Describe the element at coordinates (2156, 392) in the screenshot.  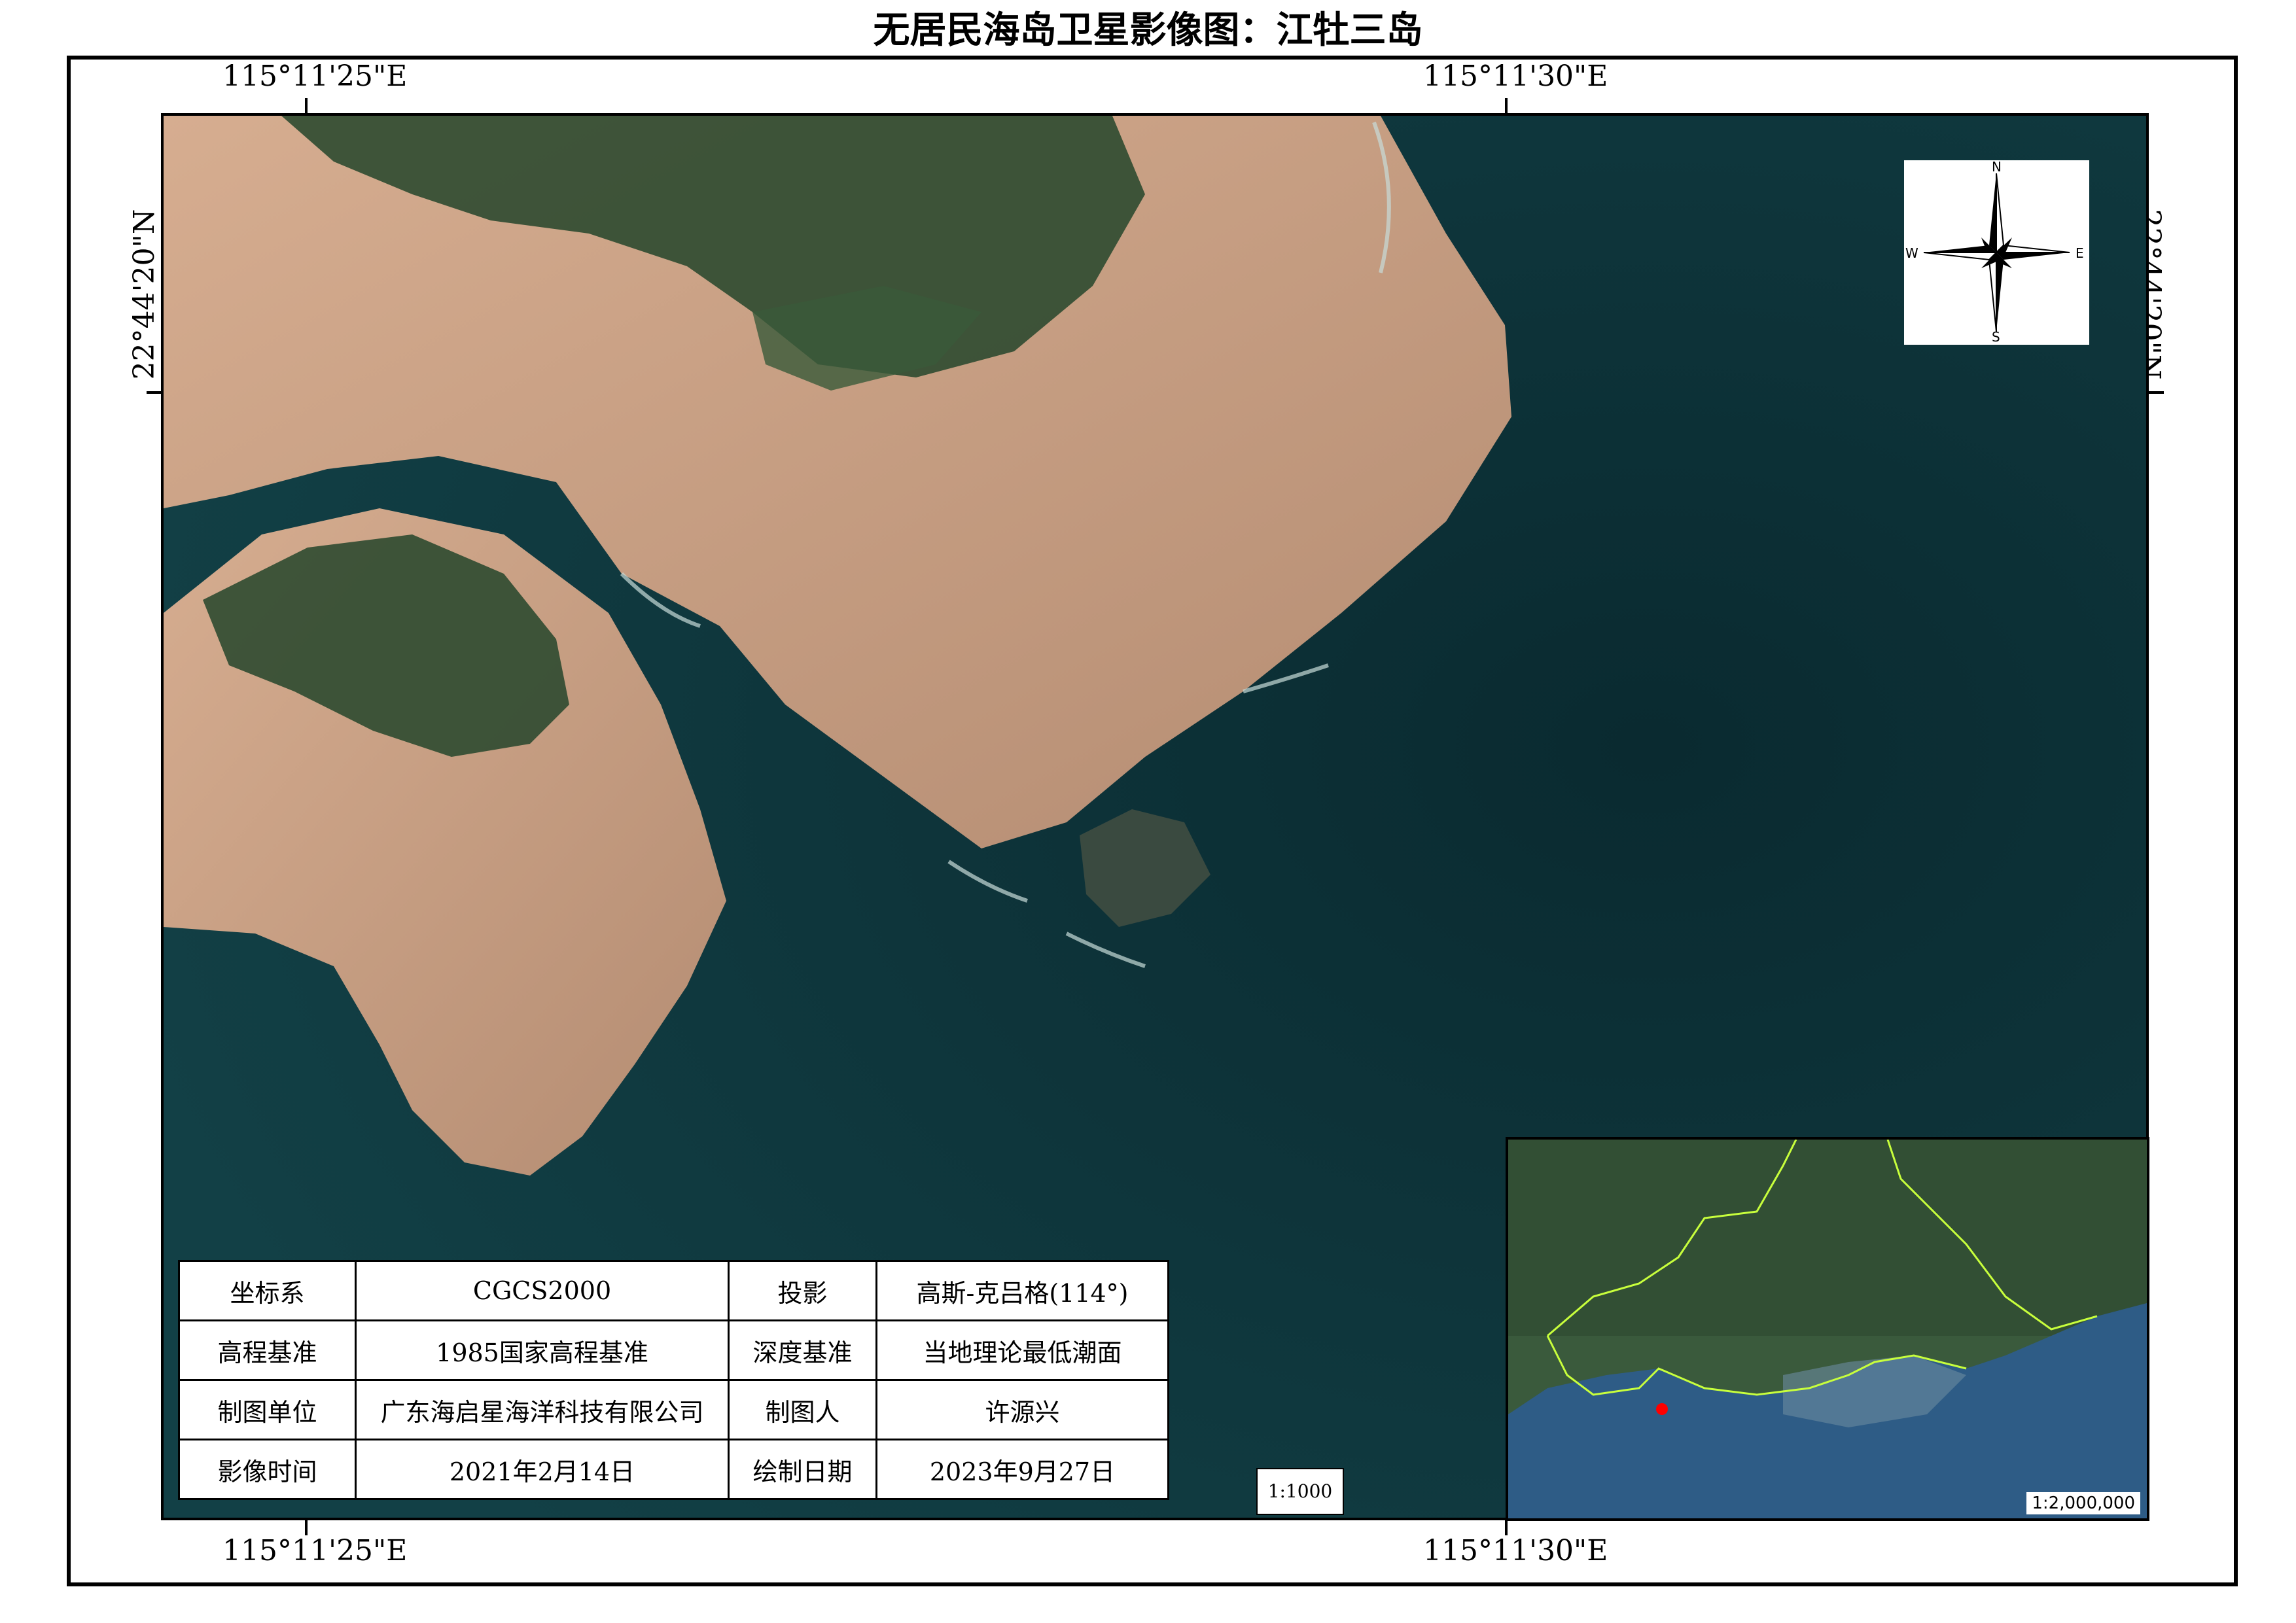
I see `grid-tick-right` at that location.